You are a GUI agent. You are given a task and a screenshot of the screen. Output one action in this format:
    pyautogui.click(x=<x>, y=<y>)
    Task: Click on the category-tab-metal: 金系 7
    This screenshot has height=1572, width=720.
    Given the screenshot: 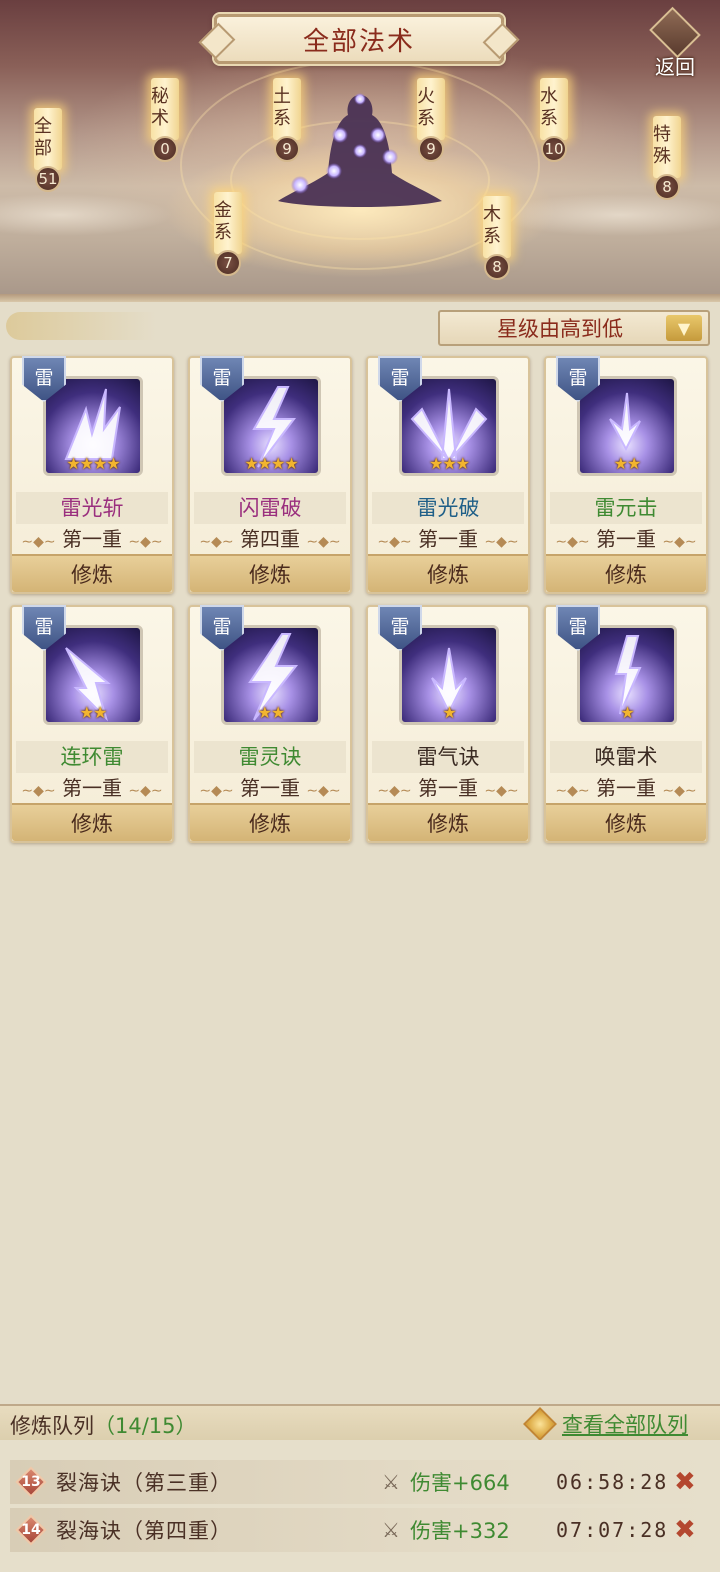 What is the action you would take?
    pyautogui.click(x=228, y=234)
    